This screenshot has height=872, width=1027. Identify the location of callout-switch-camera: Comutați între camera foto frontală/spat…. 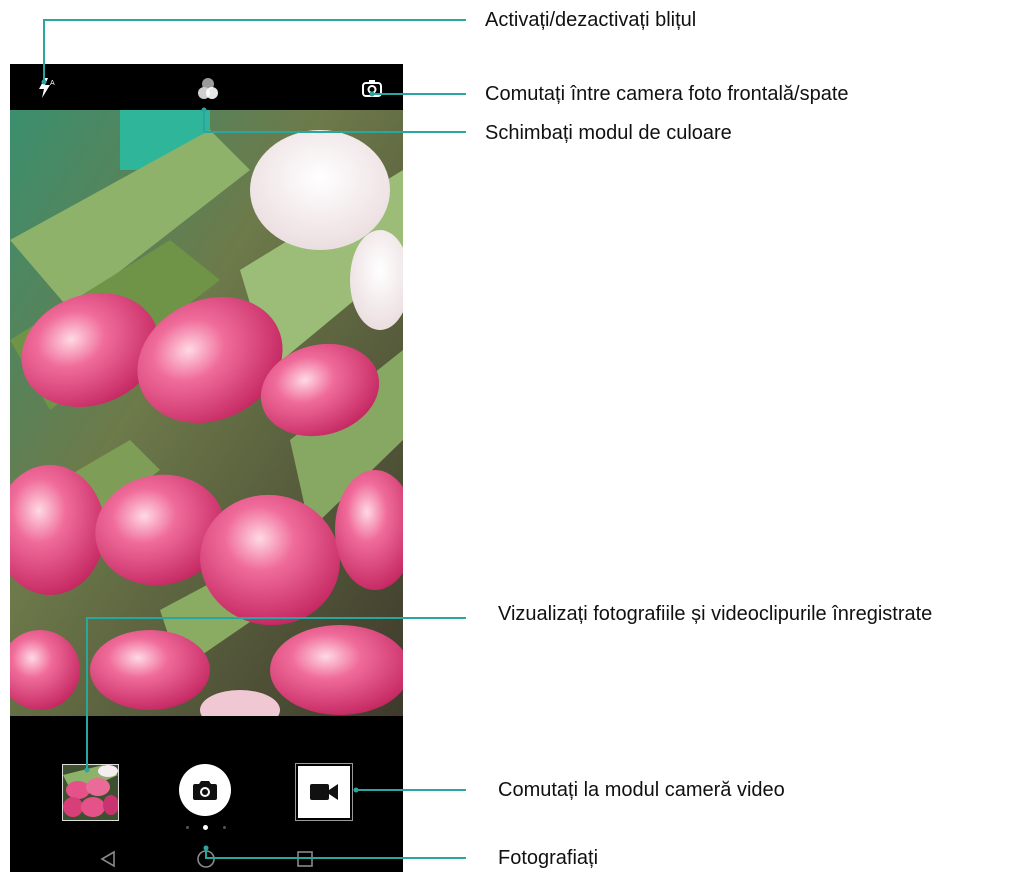
(667, 94).